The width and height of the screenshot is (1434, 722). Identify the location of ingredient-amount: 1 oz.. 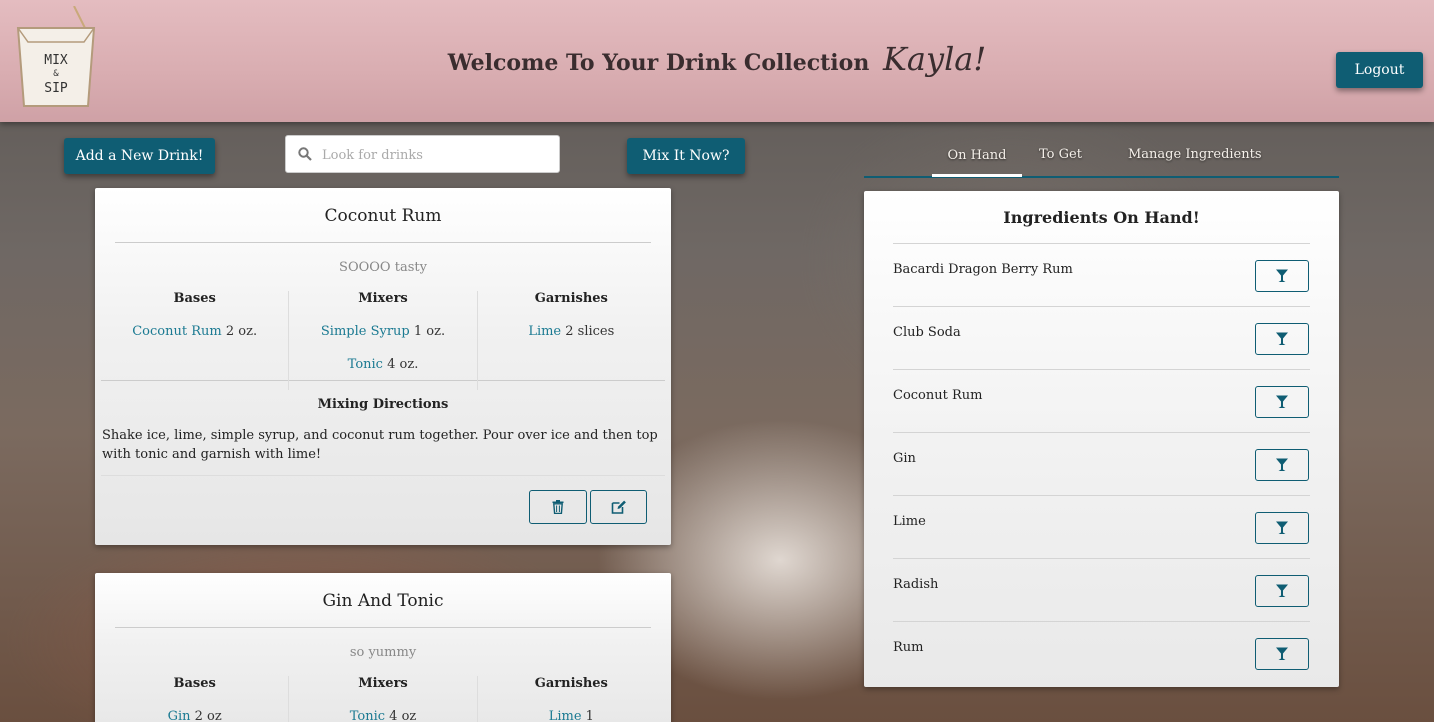
(429, 331).